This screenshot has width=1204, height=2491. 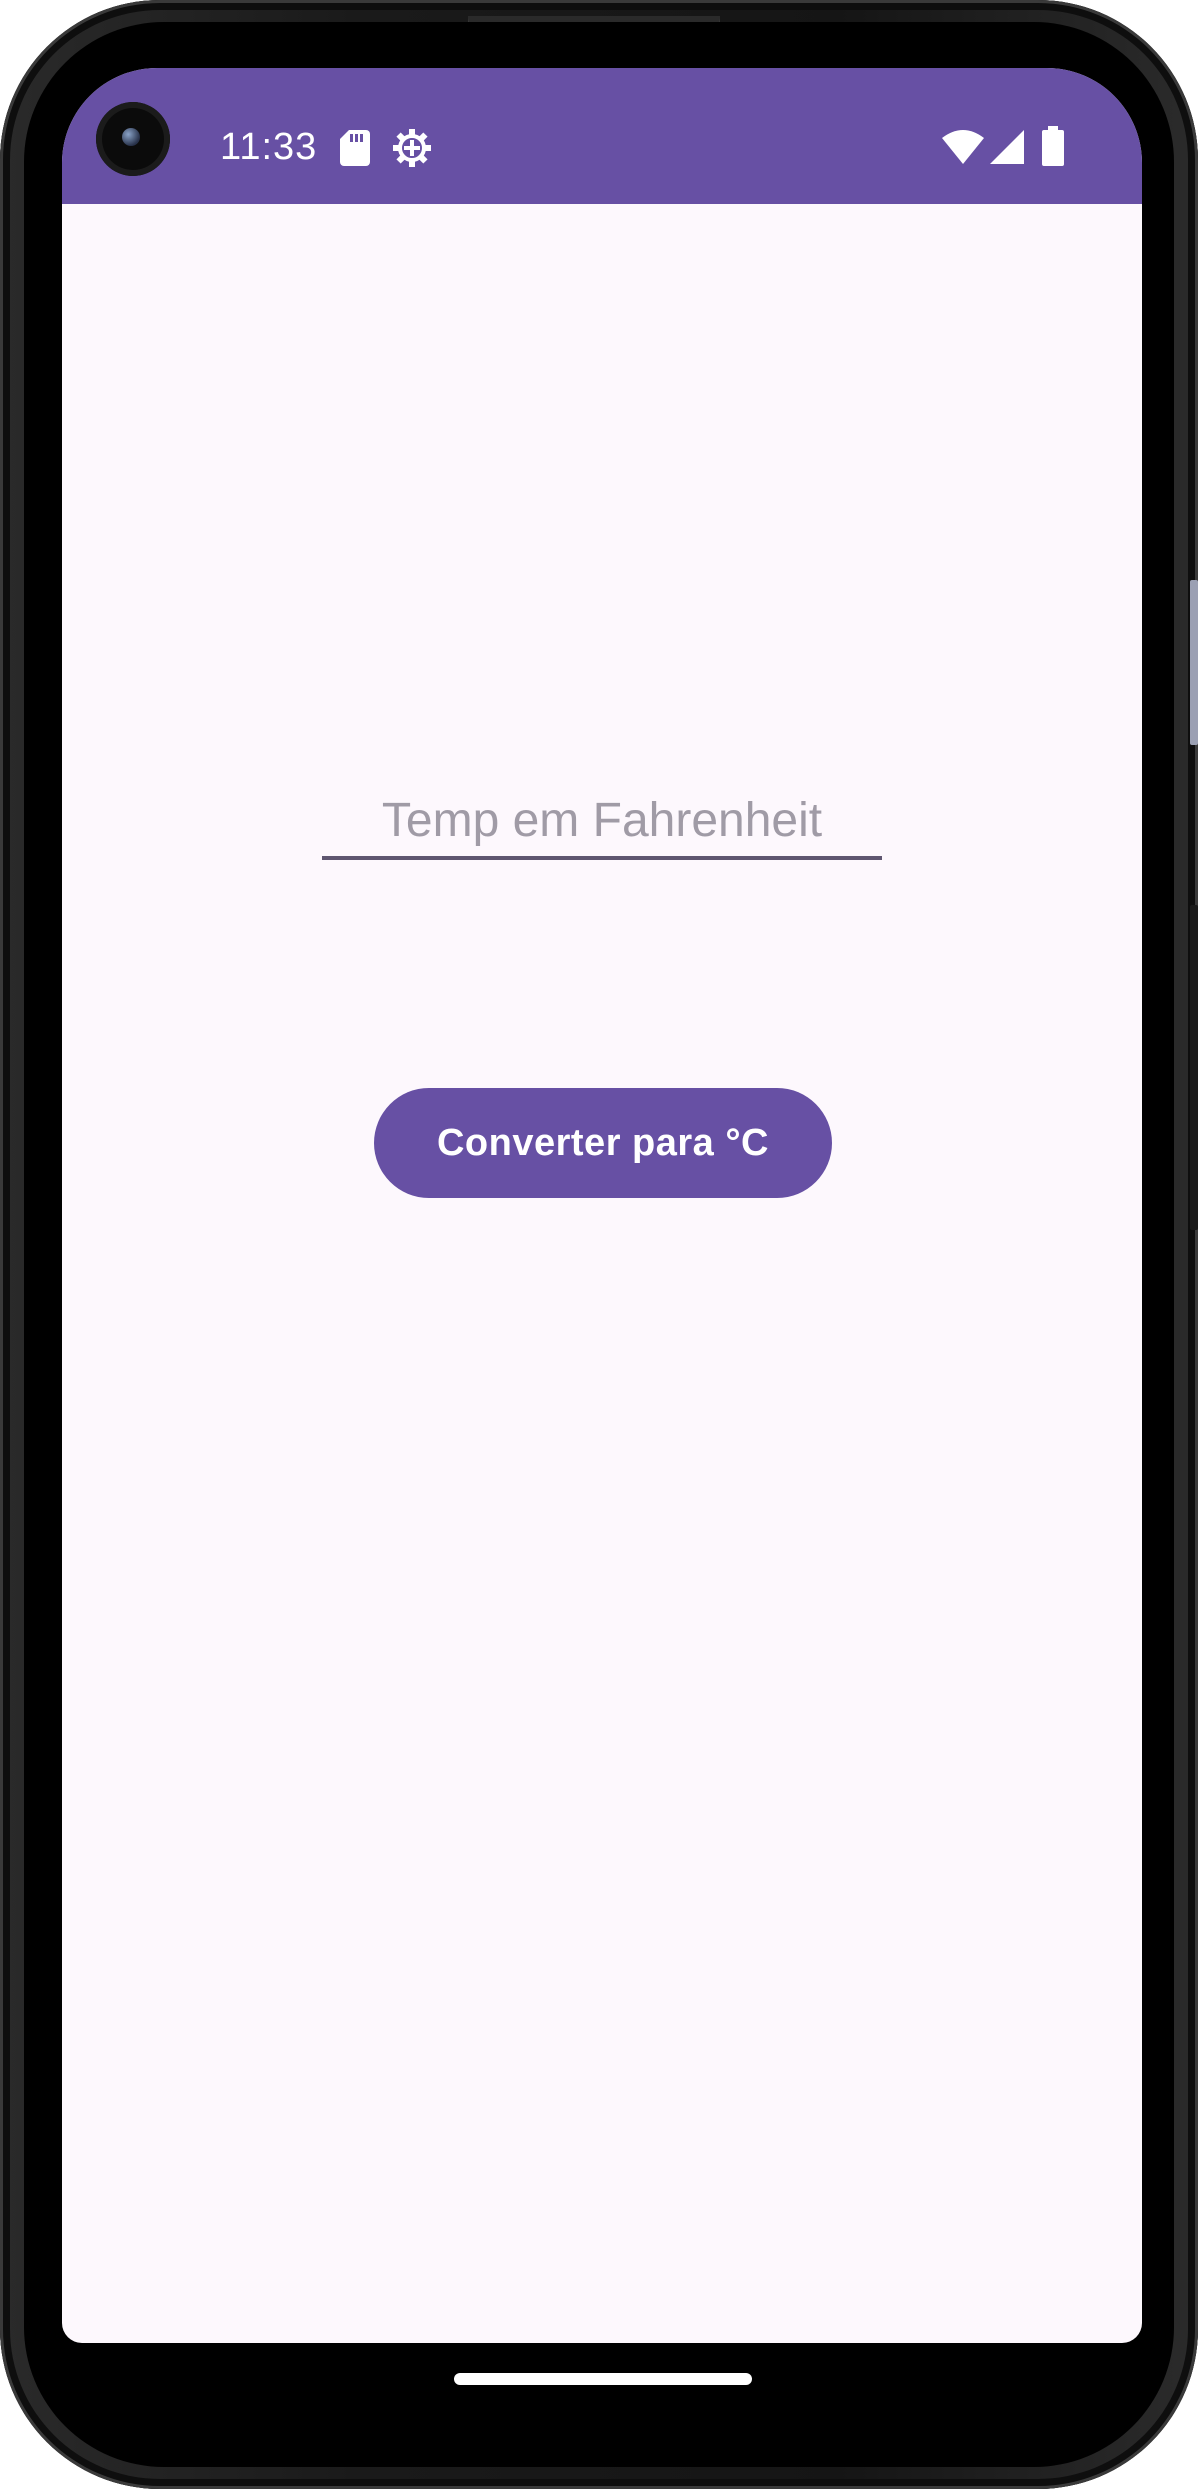 What do you see at coordinates (963, 147) in the screenshot?
I see `wifi-icon` at bounding box center [963, 147].